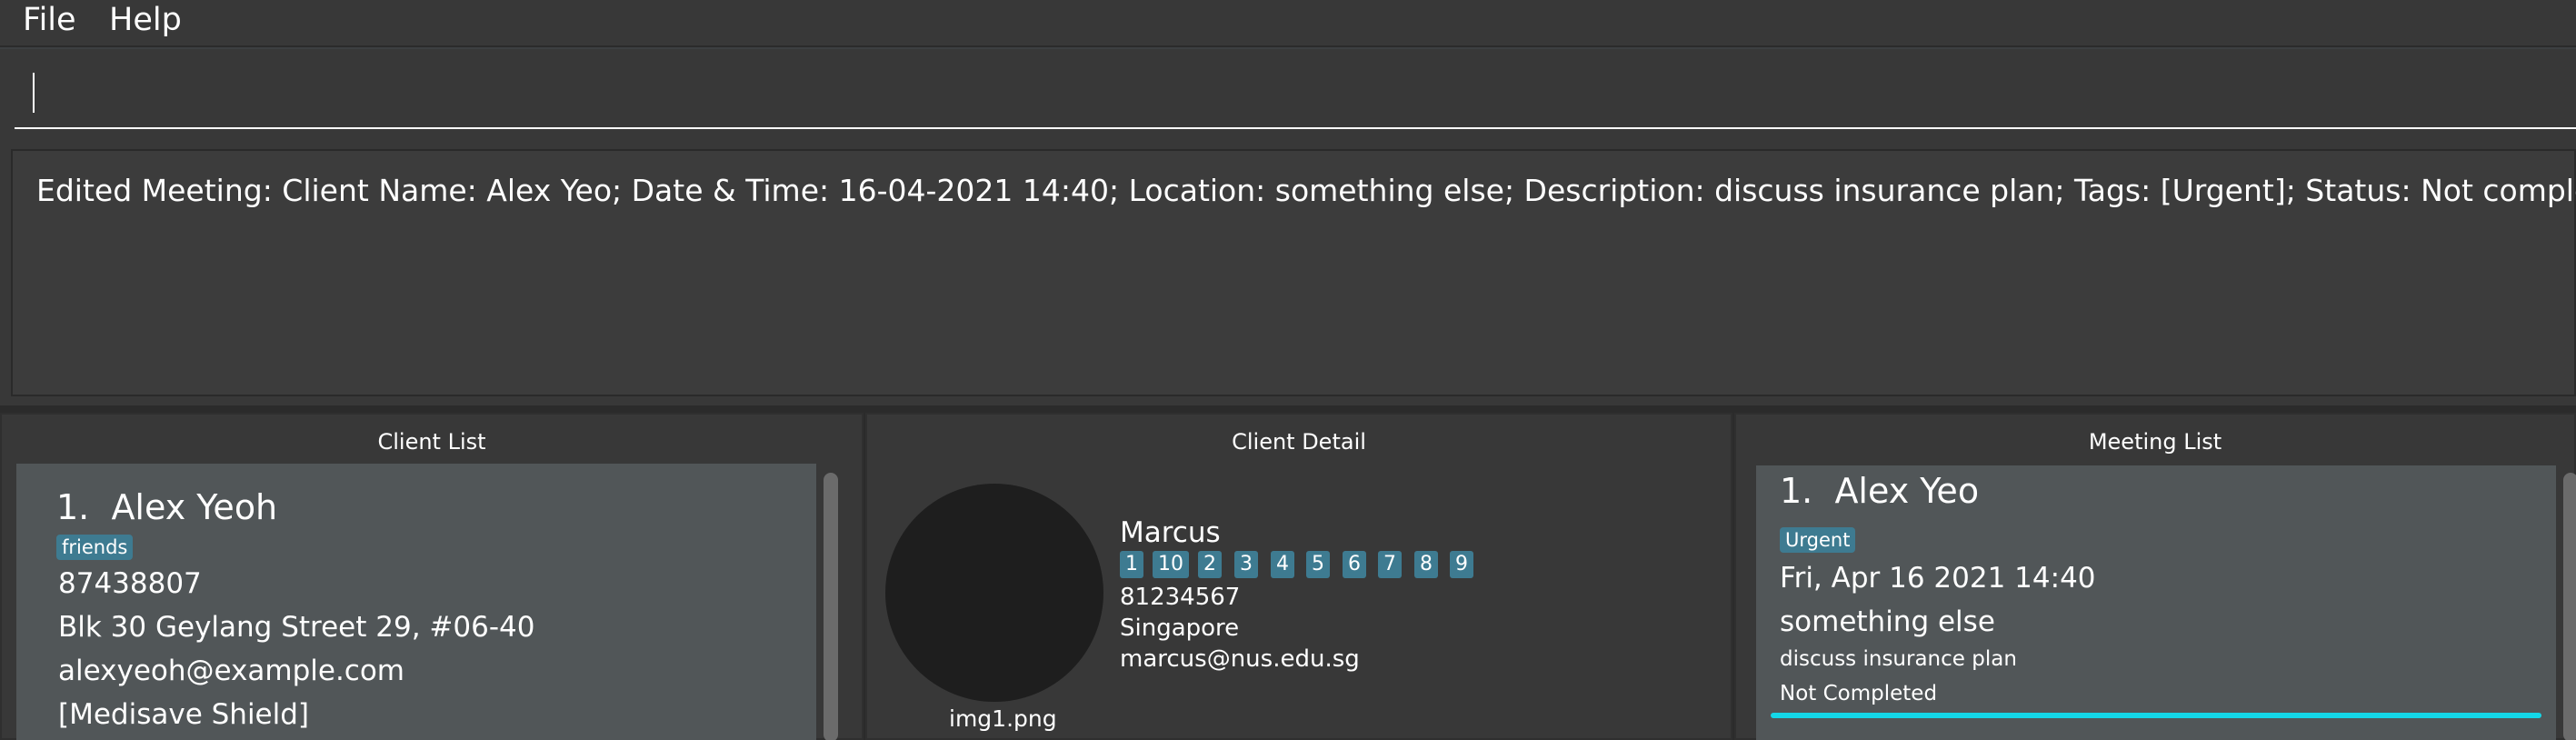 This screenshot has height=740, width=2576. I want to click on client-email: alexyeoh@example.com, so click(231, 671).